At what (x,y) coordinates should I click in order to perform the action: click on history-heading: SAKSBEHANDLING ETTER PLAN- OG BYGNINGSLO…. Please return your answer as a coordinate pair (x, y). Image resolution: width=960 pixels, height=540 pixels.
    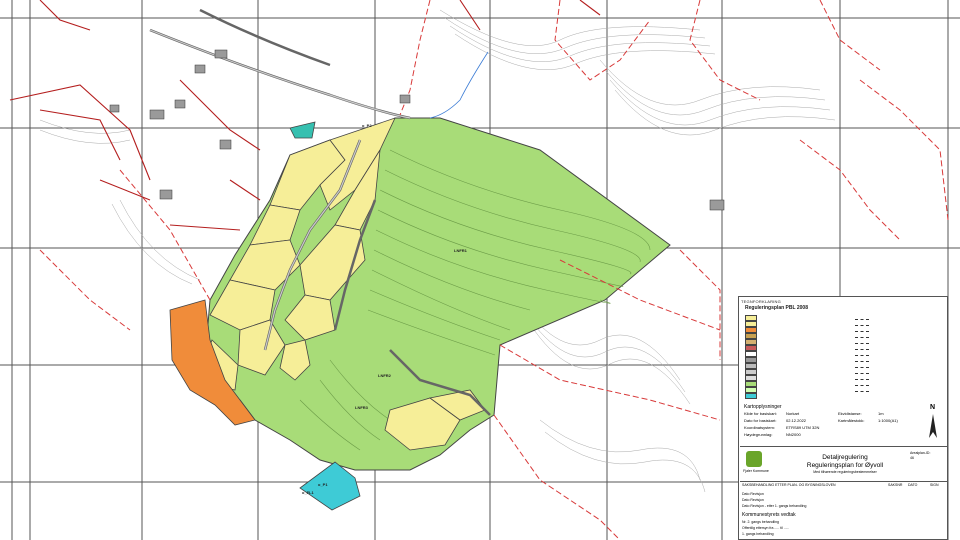
    Looking at the image, I should click on (789, 485).